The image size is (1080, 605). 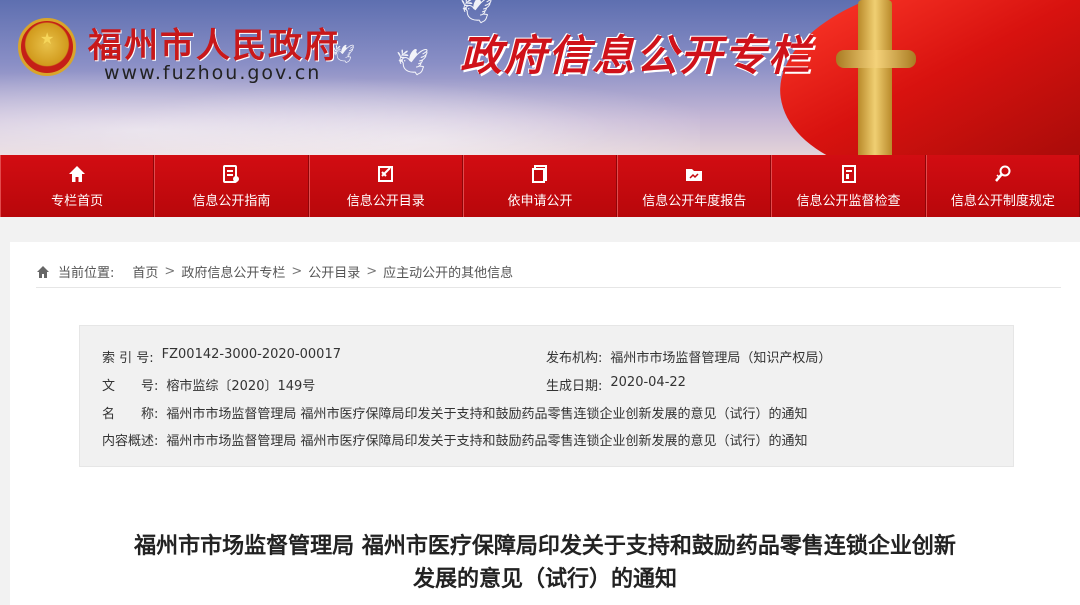 What do you see at coordinates (77, 186) in the screenshot?
I see `nav-item-home: 专栏首页` at bounding box center [77, 186].